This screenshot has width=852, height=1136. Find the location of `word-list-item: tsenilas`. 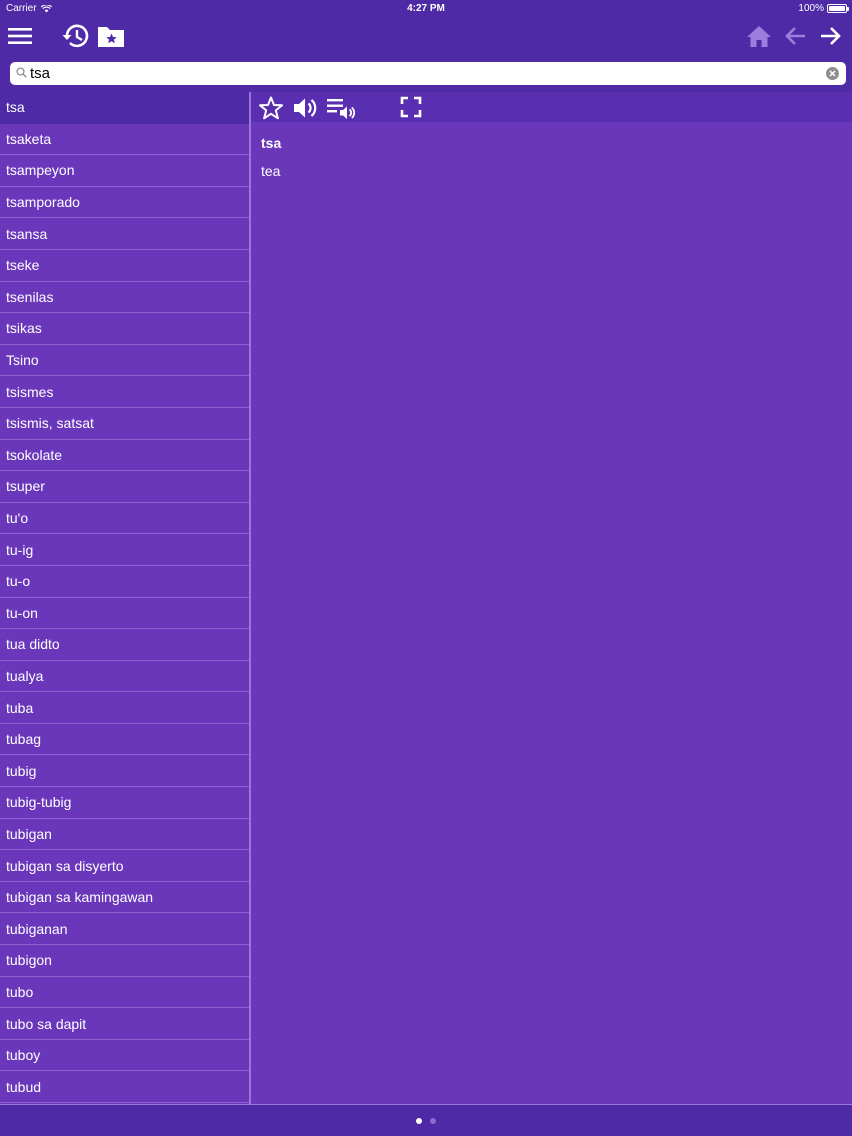

word-list-item: tsenilas is located at coordinates (124, 298).